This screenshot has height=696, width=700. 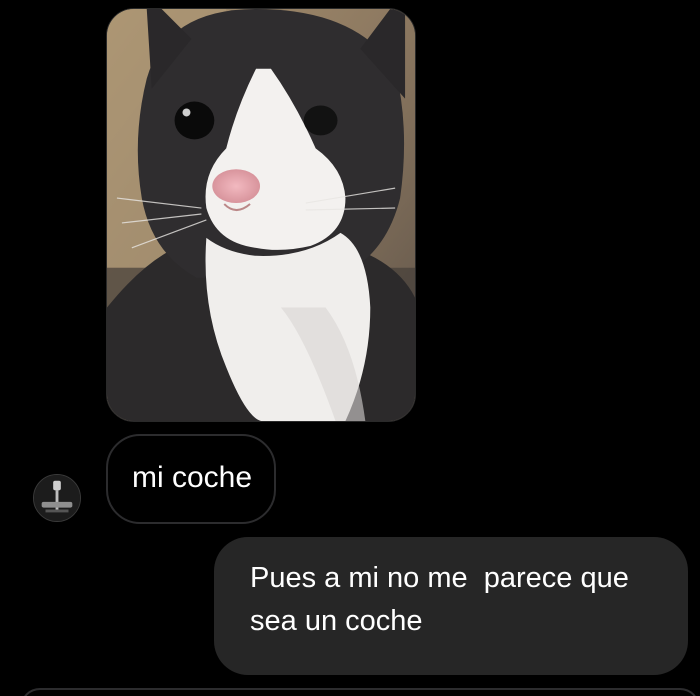 I want to click on received-text: mi coche, so click(x=192, y=477).